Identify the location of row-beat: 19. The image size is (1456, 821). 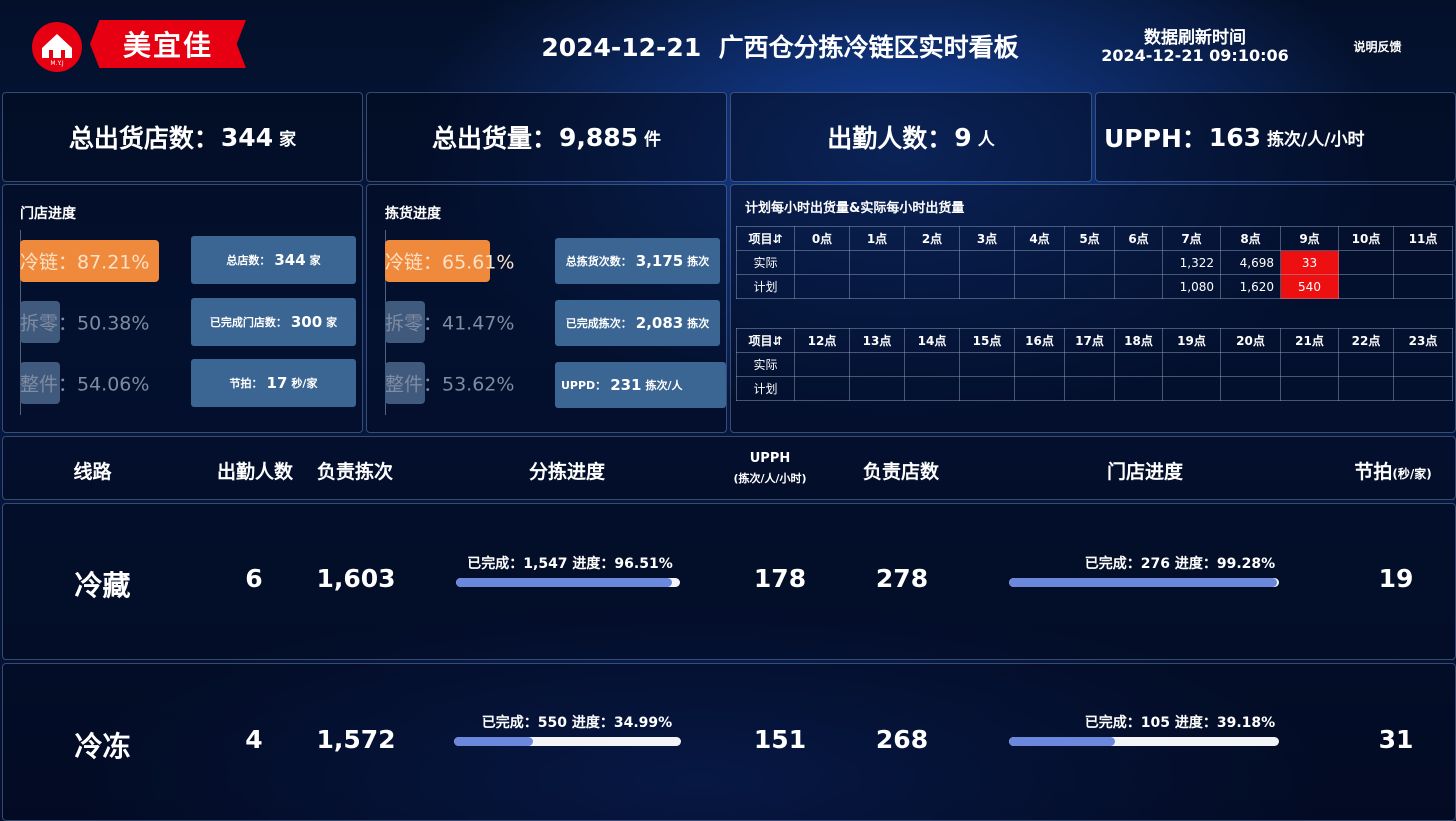
(1396, 578).